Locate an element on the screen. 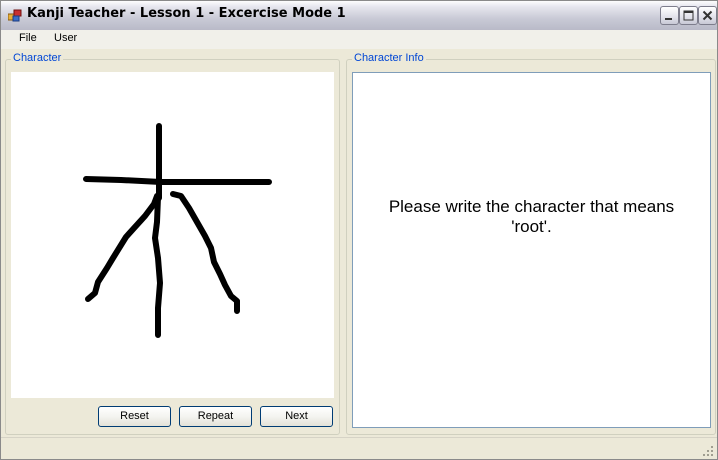  repeat-button: Repeat is located at coordinates (215, 416).